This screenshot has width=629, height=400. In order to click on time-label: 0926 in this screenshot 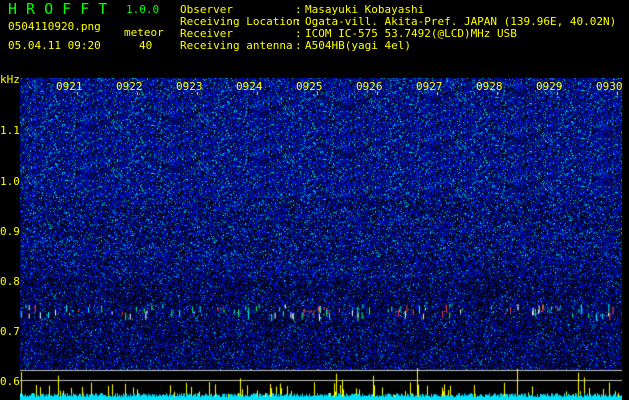, I will do `click(369, 86)`.